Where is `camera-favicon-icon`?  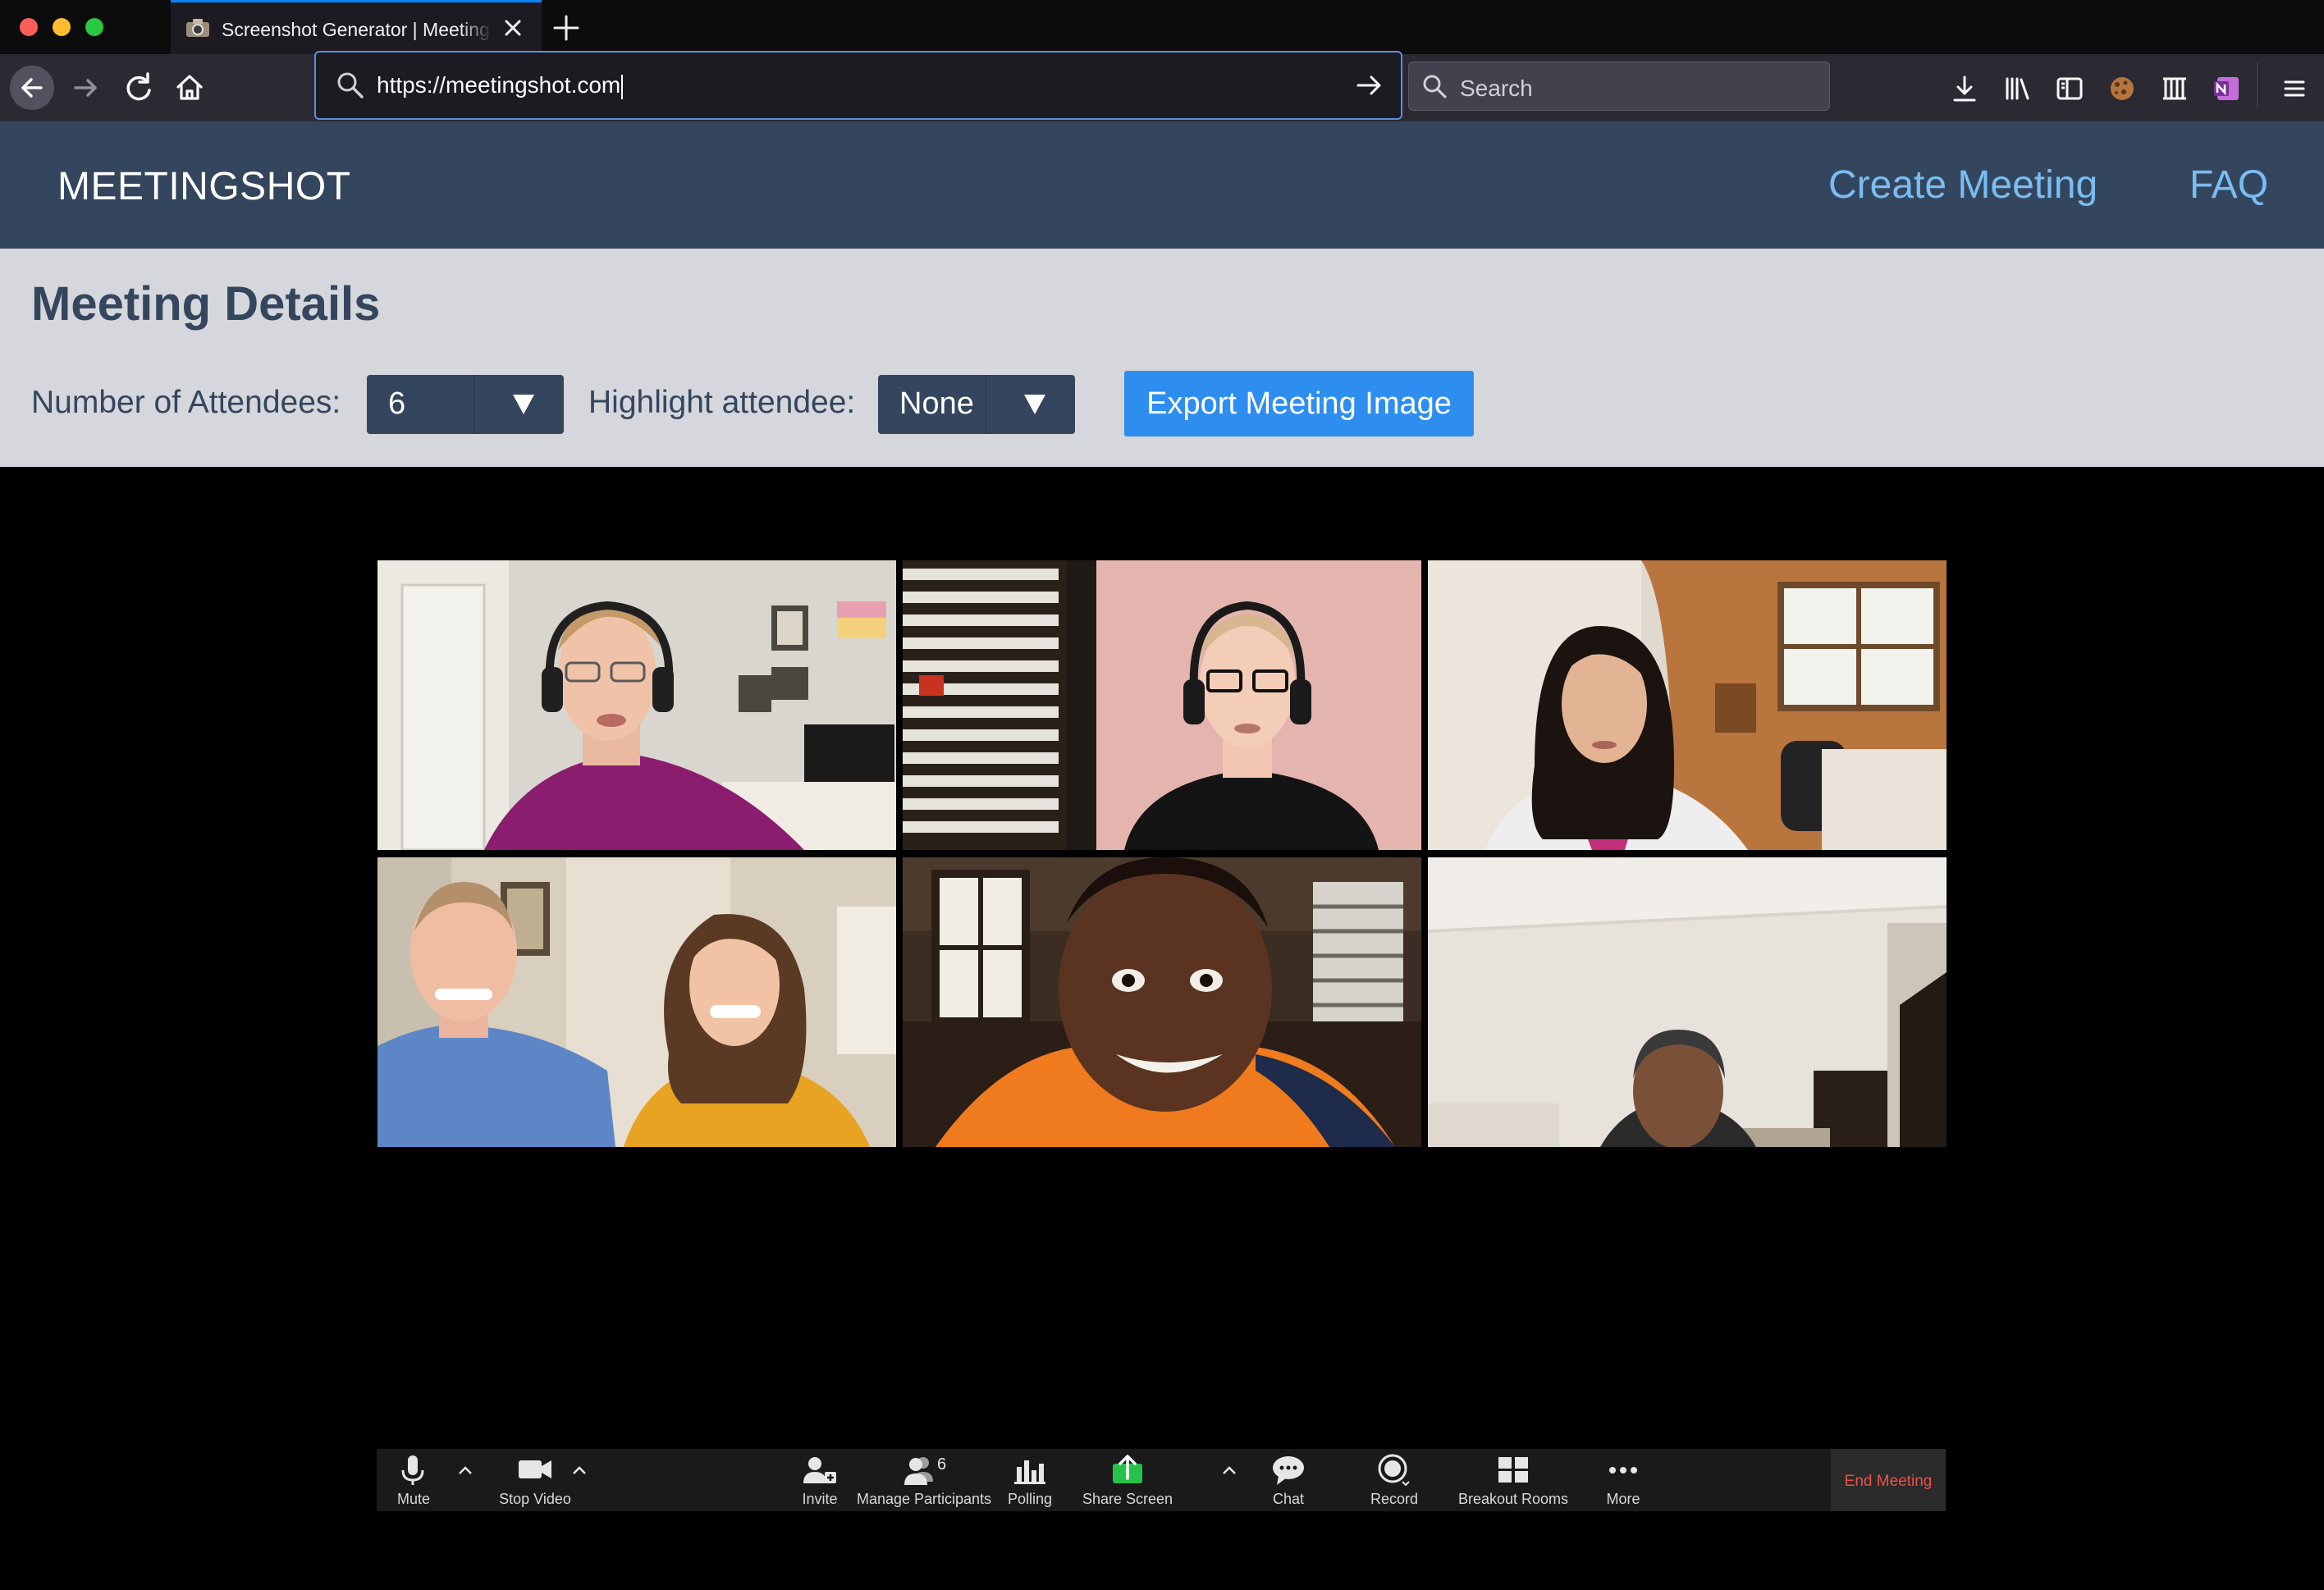 camera-favicon-icon is located at coordinates (197, 28).